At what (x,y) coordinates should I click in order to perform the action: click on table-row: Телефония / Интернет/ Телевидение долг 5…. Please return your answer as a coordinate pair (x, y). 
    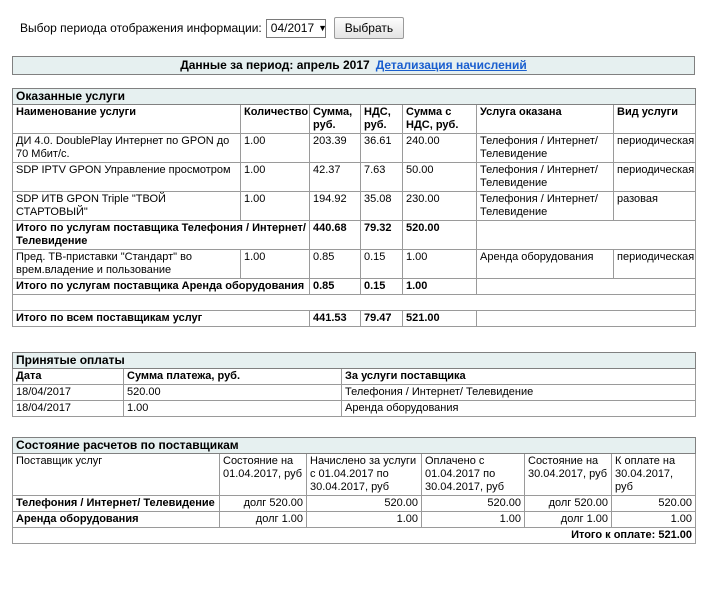
    Looking at the image, I should click on (354, 503).